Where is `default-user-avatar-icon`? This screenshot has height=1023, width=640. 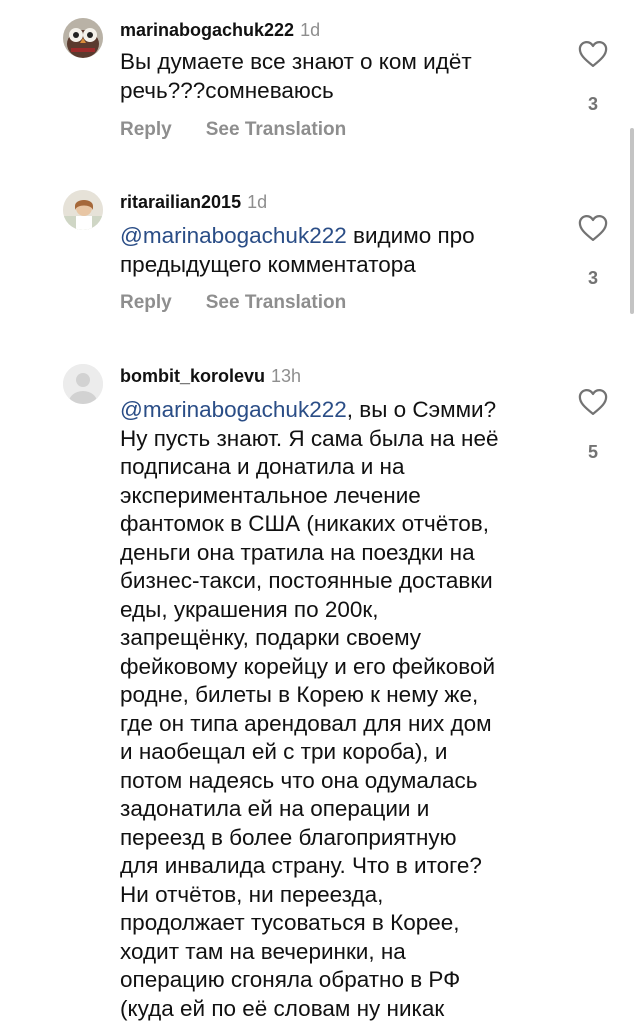 default-user-avatar-icon is located at coordinates (83, 384).